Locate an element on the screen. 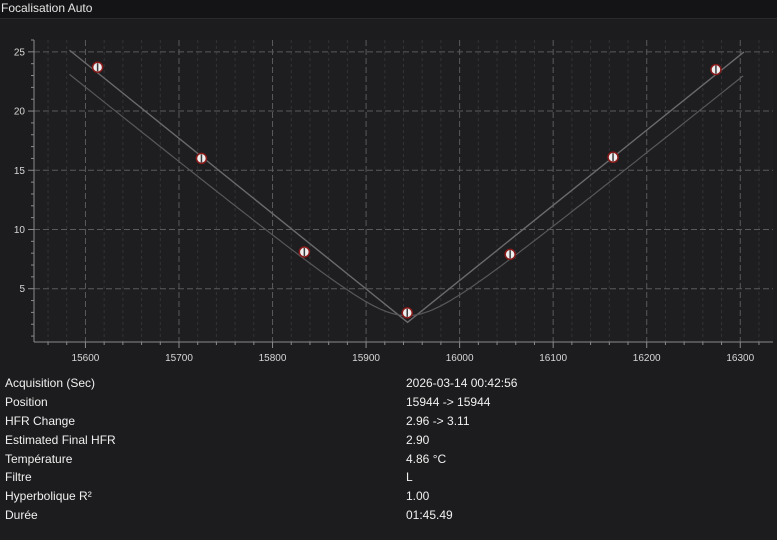  y-tick-label: 15 is located at coordinates (20, 171).